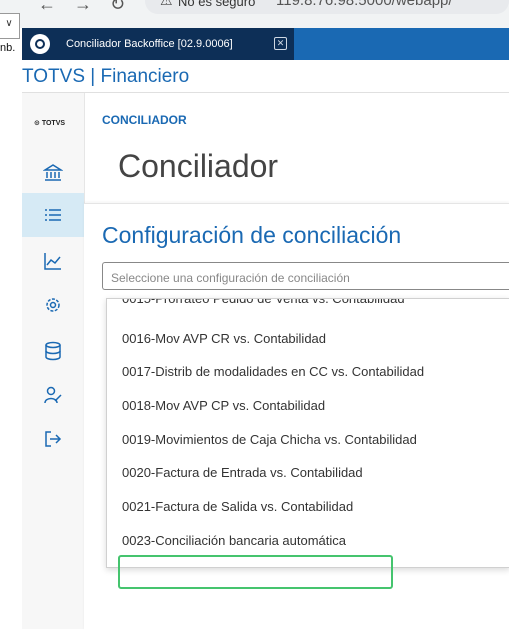  I want to click on close-icon: ✕, so click(280, 43).